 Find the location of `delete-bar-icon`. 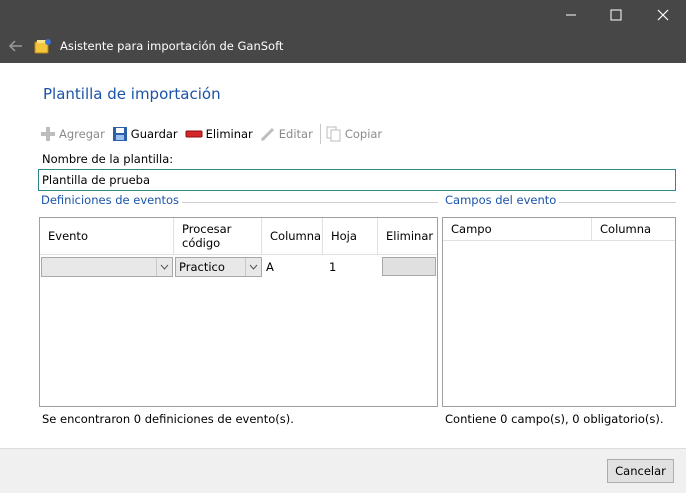

delete-bar-icon is located at coordinates (194, 134).